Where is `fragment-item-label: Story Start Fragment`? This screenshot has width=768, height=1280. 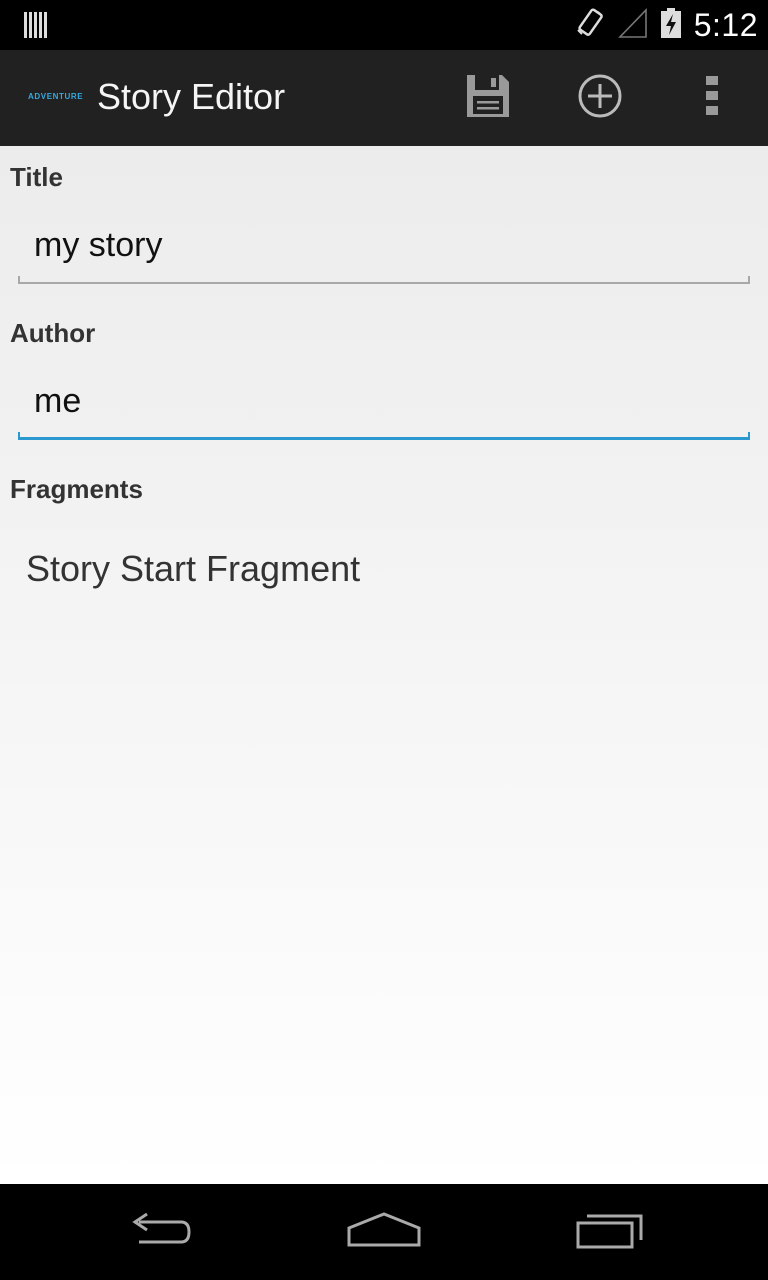 fragment-item-label: Story Start Fragment is located at coordinates (193, 568).